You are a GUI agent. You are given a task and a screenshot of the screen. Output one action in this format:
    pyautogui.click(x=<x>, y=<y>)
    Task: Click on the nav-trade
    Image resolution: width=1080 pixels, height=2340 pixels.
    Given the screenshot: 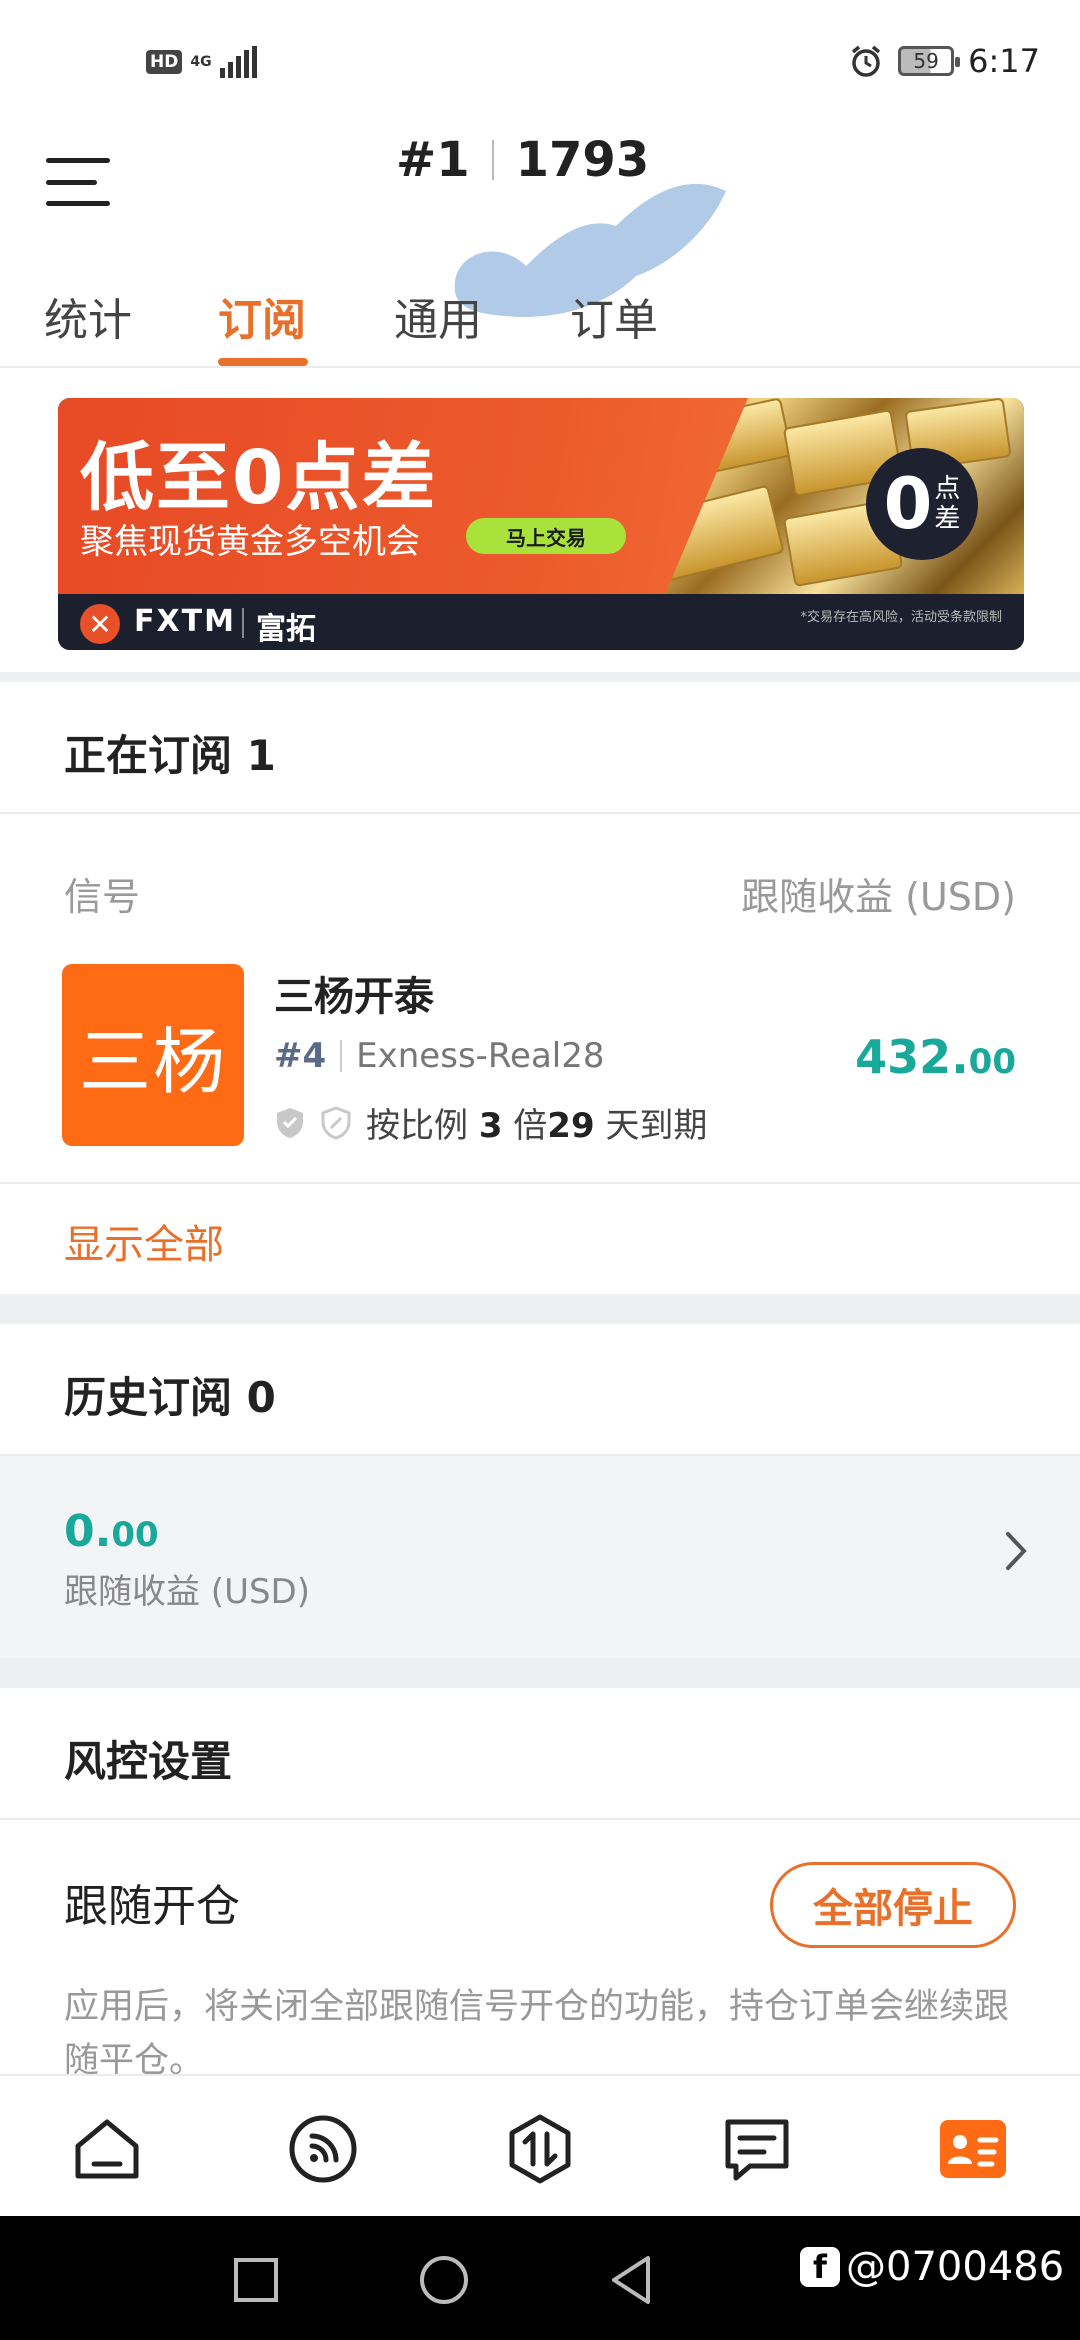 What is the action you would take?
    pyautogui.click(x=540, y=2149)
    